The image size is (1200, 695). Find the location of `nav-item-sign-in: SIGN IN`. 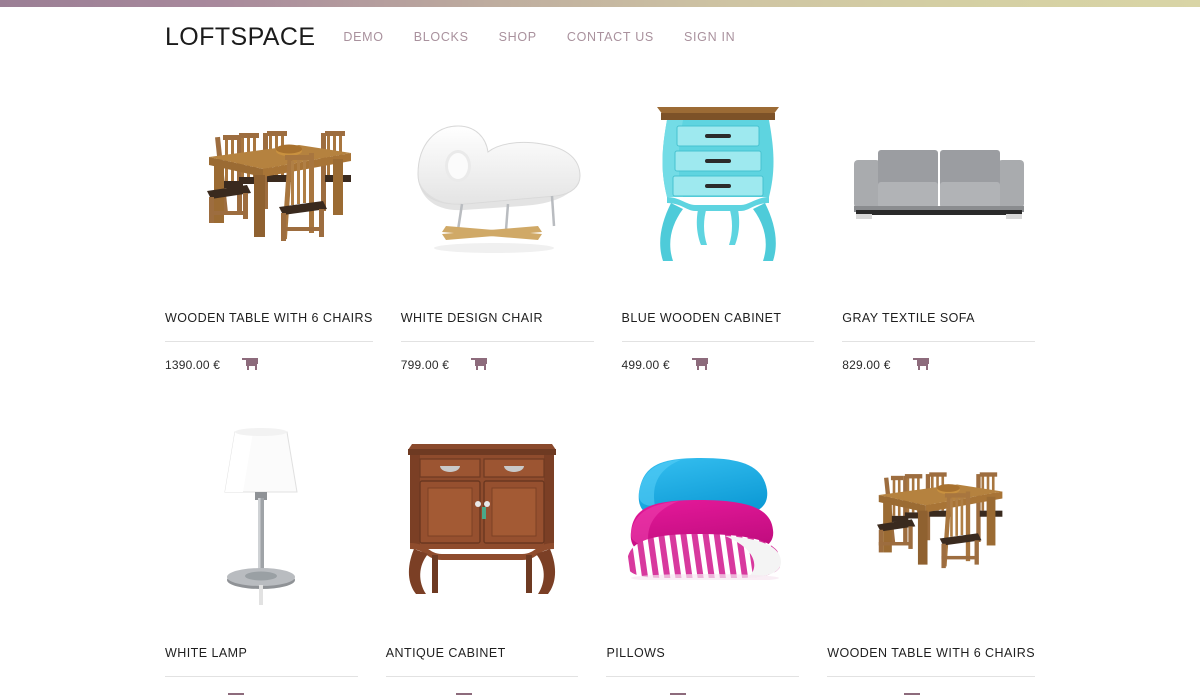

nav-item-sign-in: SIGN IN is located at coordinates (709, 37).